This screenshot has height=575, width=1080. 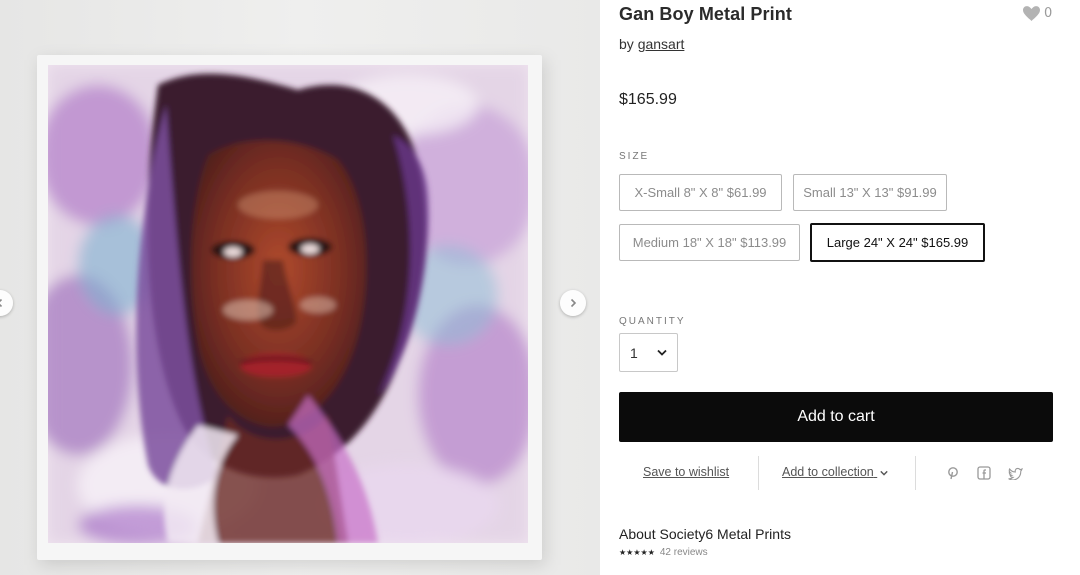 What do you see at coordinates (1031, 13) in the screenshot?
I see `heart-icon` at bounding box center [1031, 13].